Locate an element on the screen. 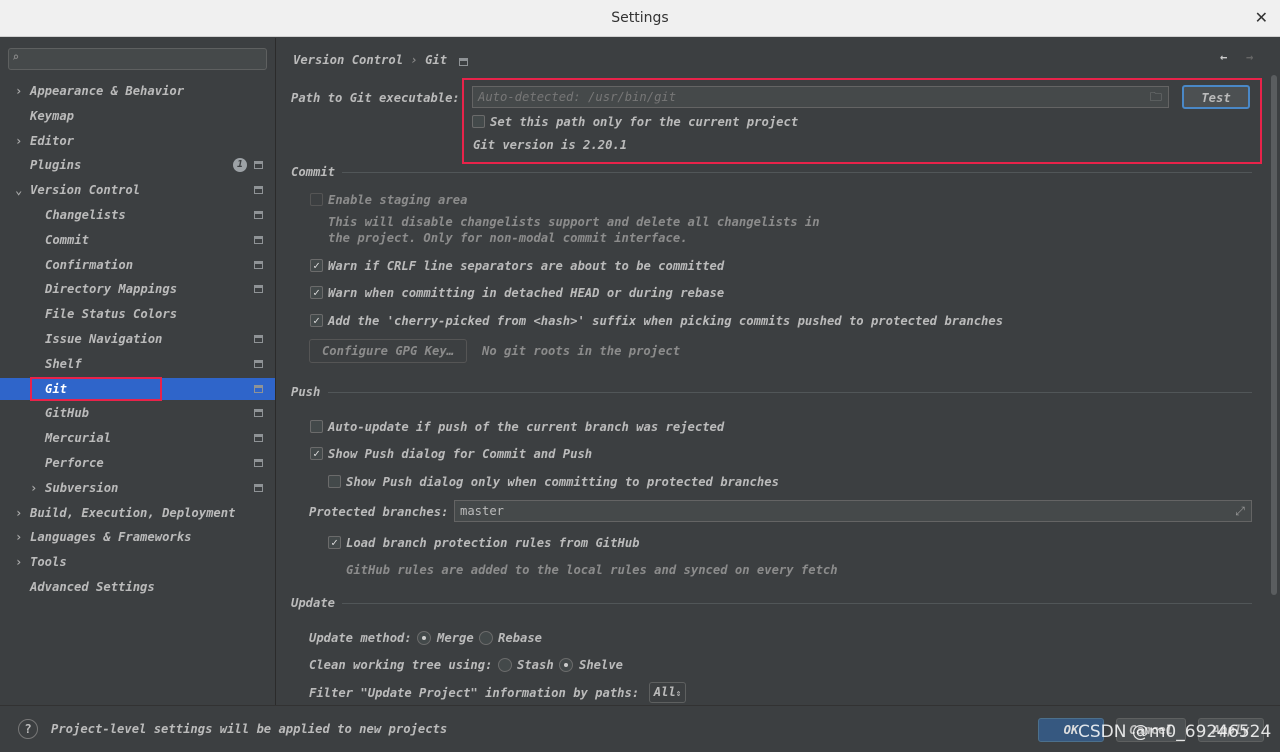 The image size is (1280, 752). load-rules-checkbox: ✓ is located at coordinates (334, 542).